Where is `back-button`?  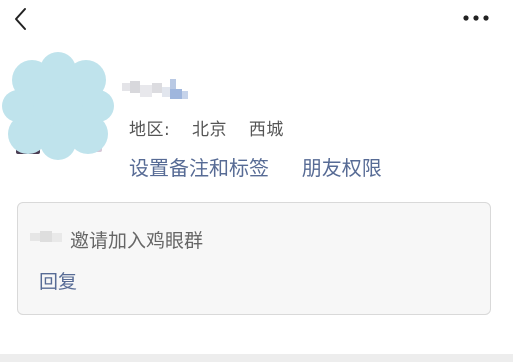 back-button is located at coordinates (22, 19).